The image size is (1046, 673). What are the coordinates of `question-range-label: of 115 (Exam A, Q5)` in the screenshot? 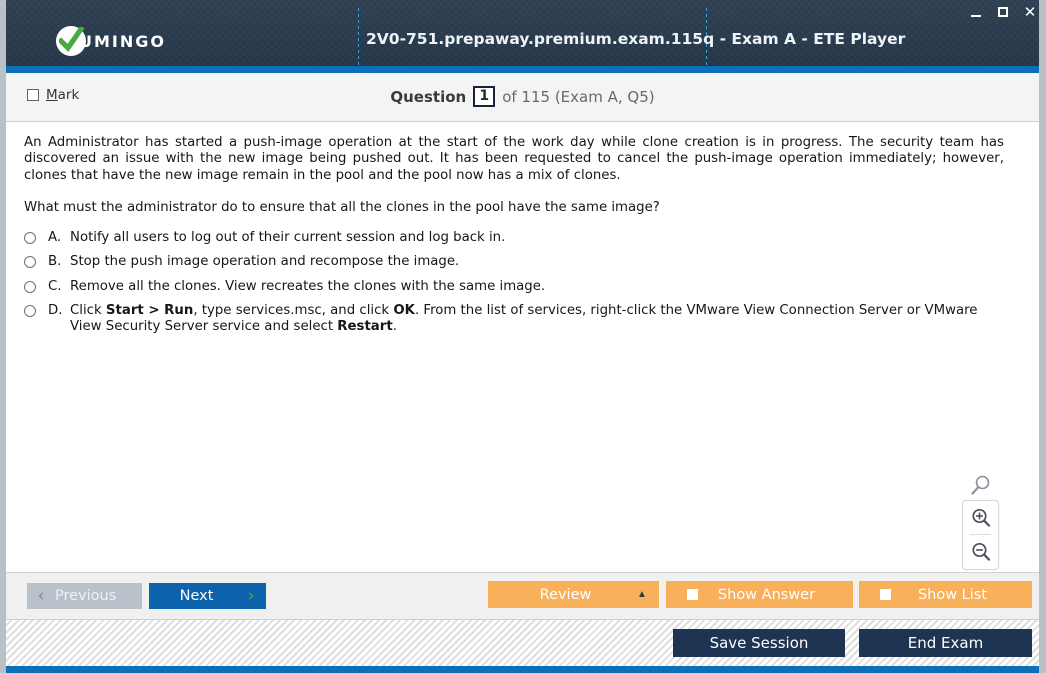 It's located at (578, 96).